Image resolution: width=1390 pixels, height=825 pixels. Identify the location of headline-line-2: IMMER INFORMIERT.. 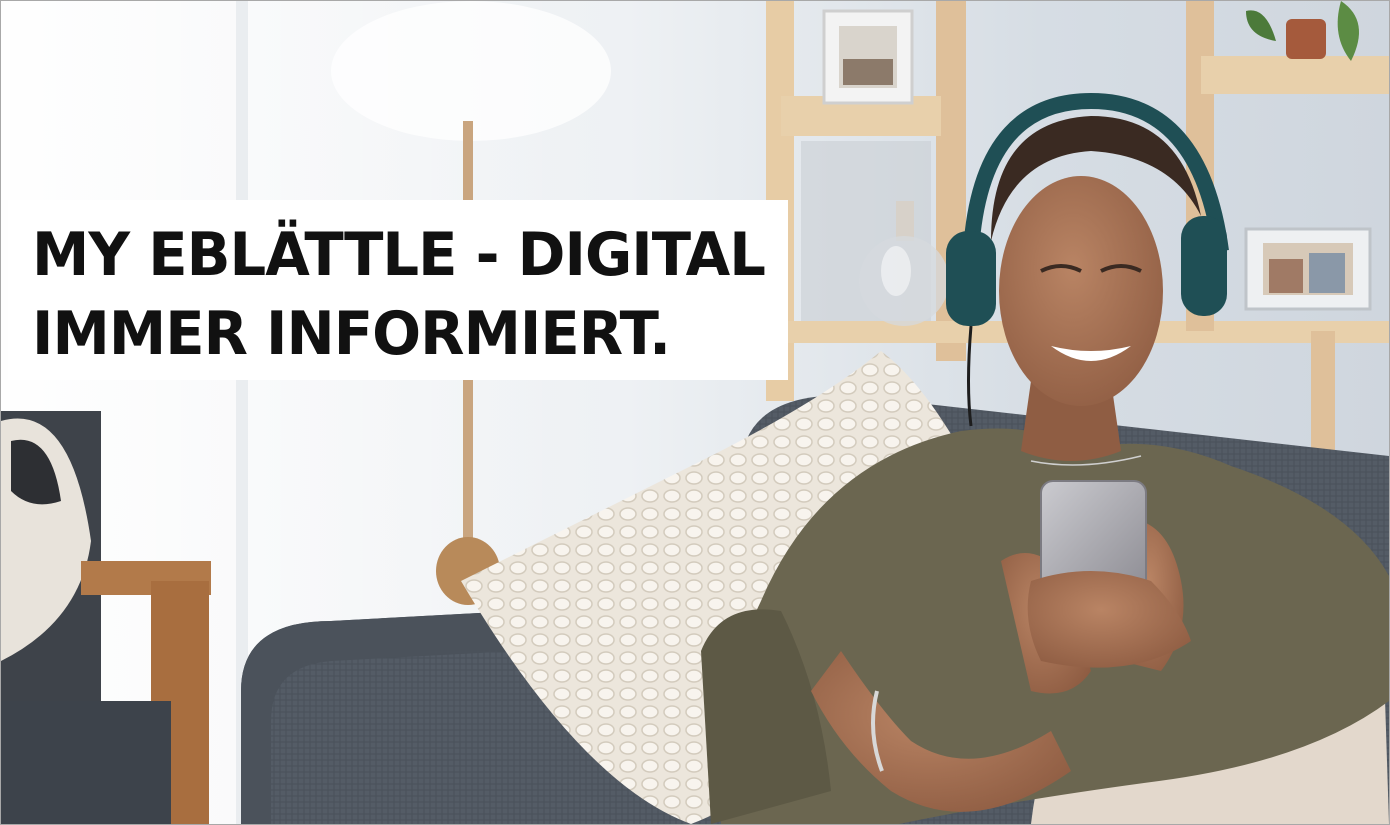
(351, 334).